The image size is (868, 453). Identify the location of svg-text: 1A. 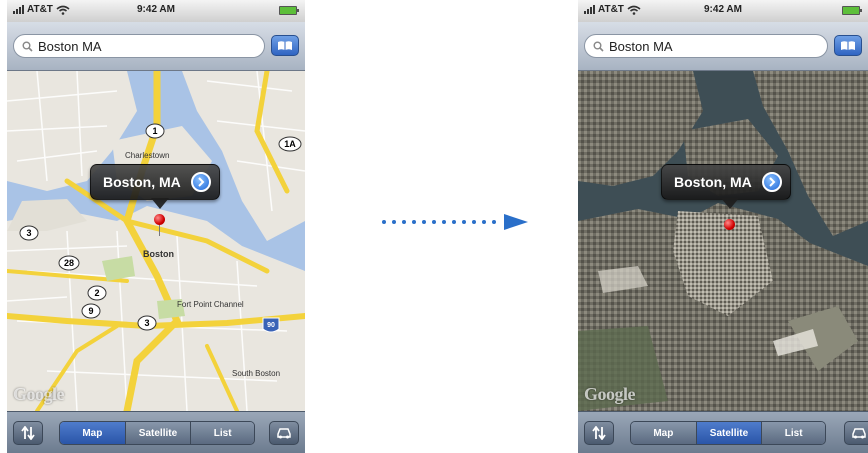
(290, 144).